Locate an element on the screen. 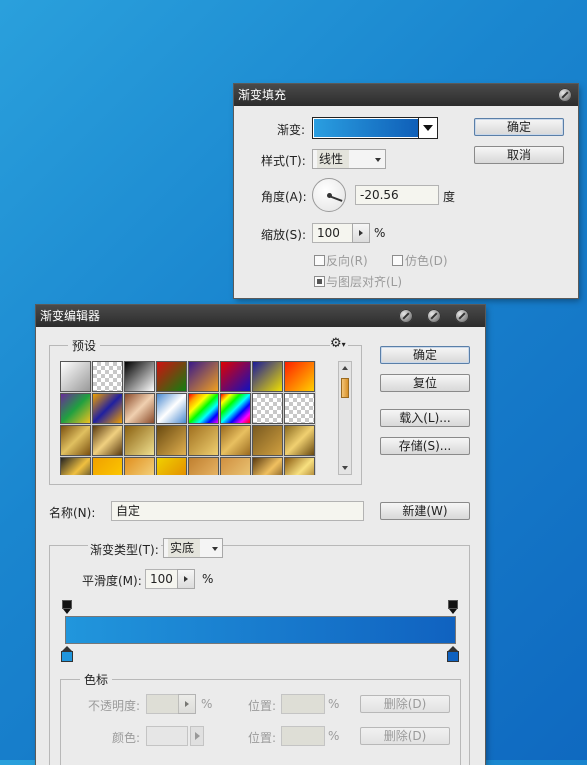 Image resolution: width=587 pixels, height=765 pixels. delete-opacity-stop-button: 删除(D) is located at coordinates (405, 704).